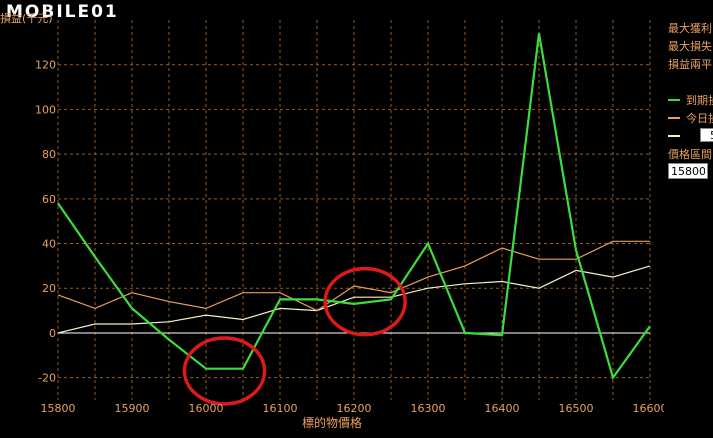  Describe the element at coordinates (690, 46) in the screenshot. I see `max-loss-label: 最大損失` at that location.